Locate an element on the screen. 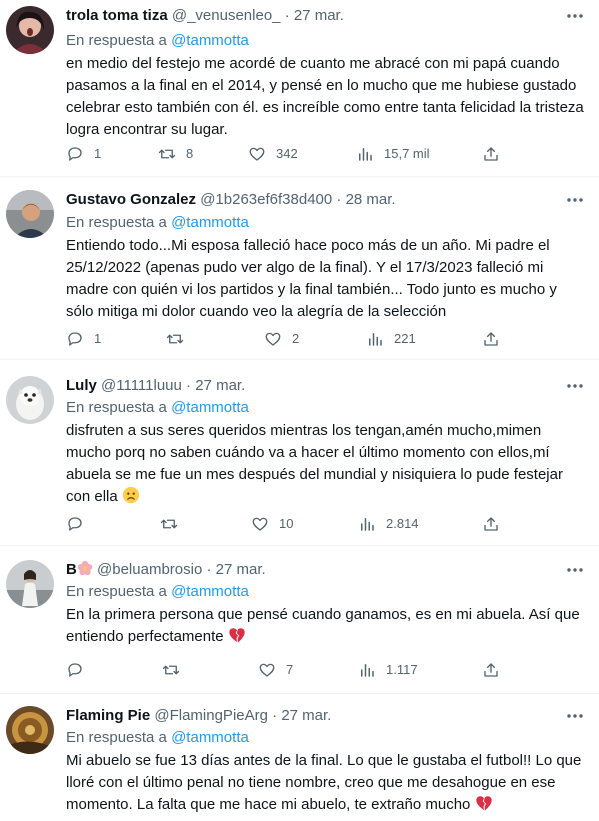  user-handle: @11111luuu is located at coordinates (141, 385).